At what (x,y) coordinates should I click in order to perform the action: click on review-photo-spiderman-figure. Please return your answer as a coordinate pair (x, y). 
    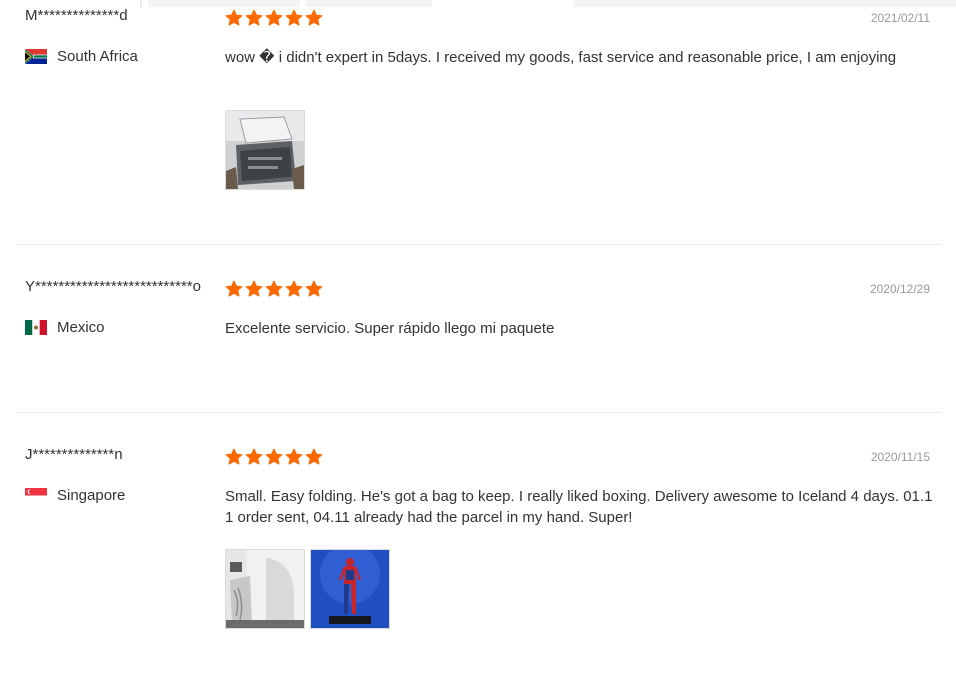
    Looking at the image, I should click on (350, 589).